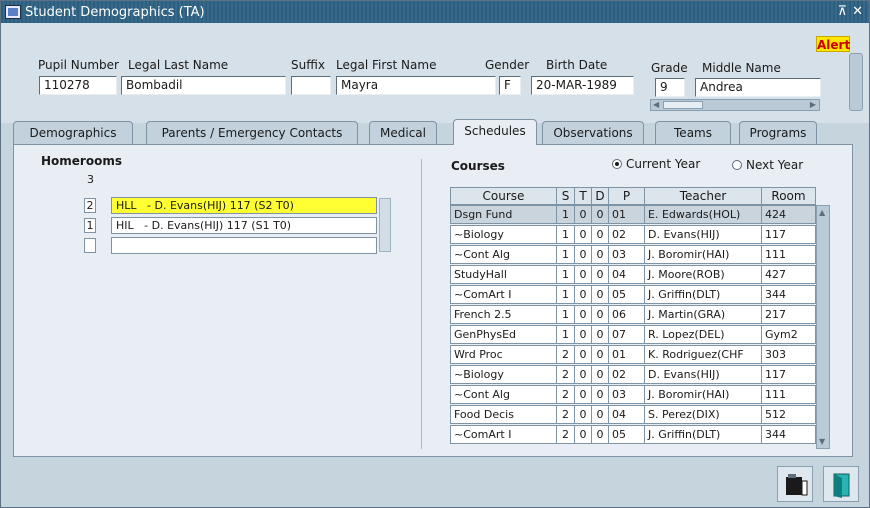  I want to click on room-cell: 303, so click(788, 354).